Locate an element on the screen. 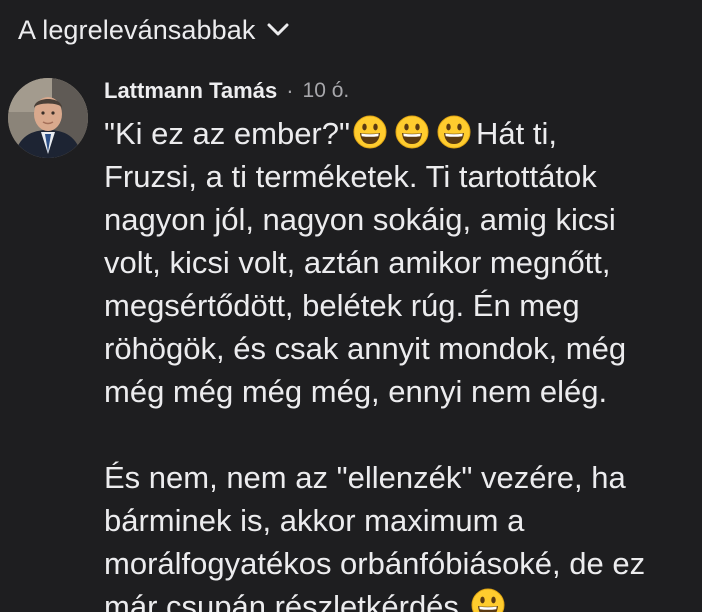 This screenshot has height=612, width=702. comment-line: bárminek is, akkor maximum a is located at coordinates (314, 520).